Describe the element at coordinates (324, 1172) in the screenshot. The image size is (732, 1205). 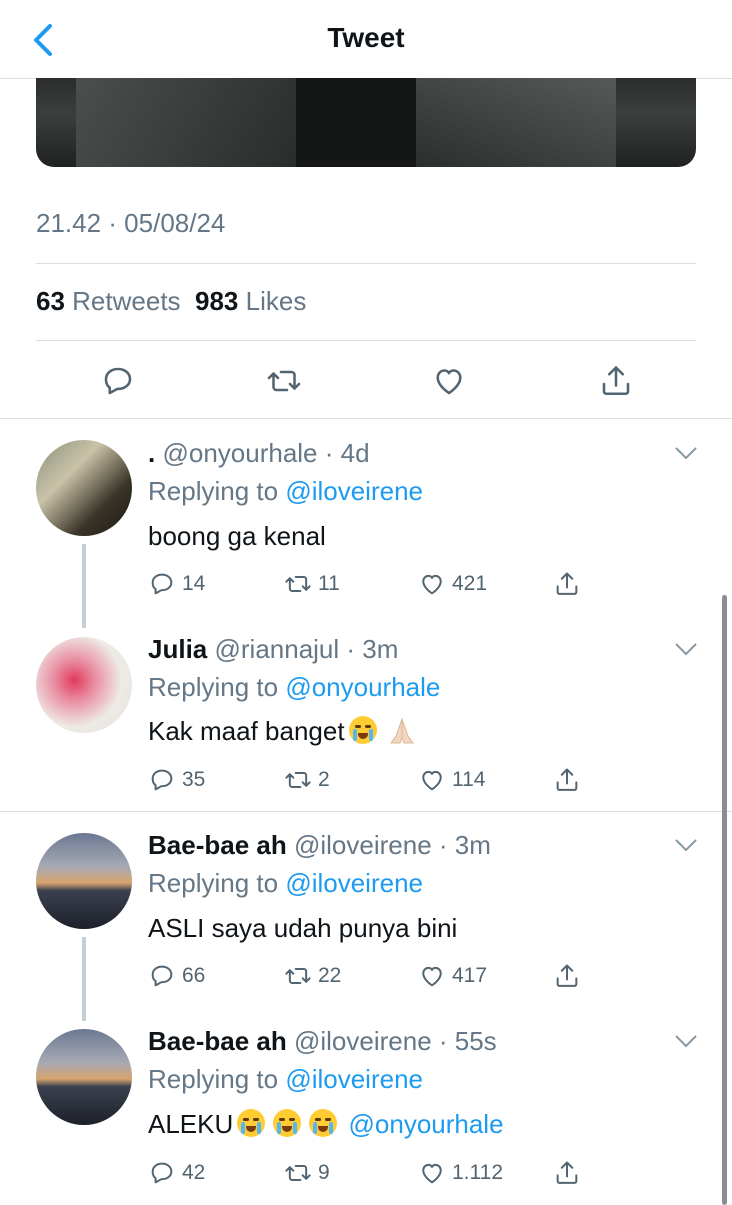
I see `retweet-count: 9` at that location.